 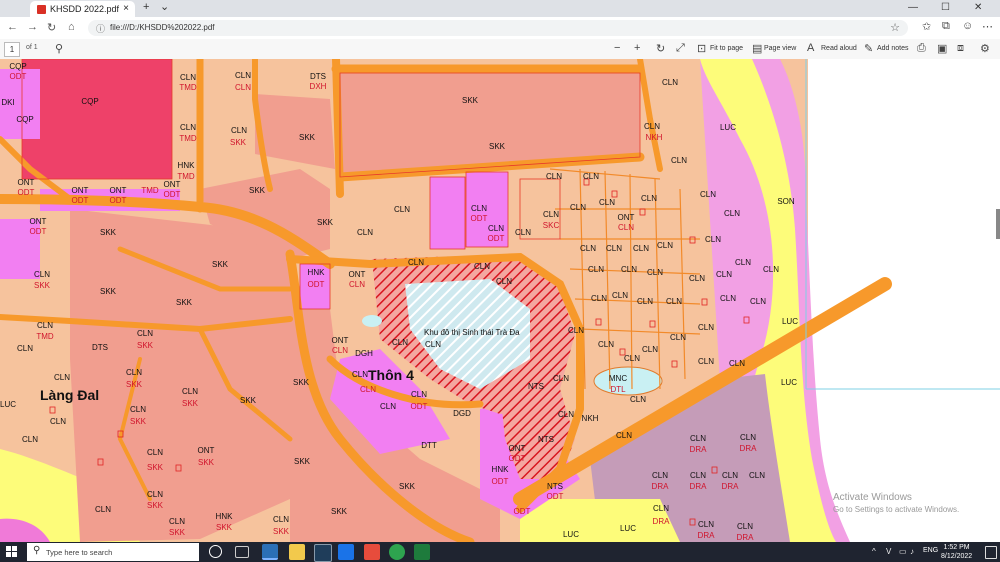 I want to click on language-indicator: ENG, so click(x=930, y=550).